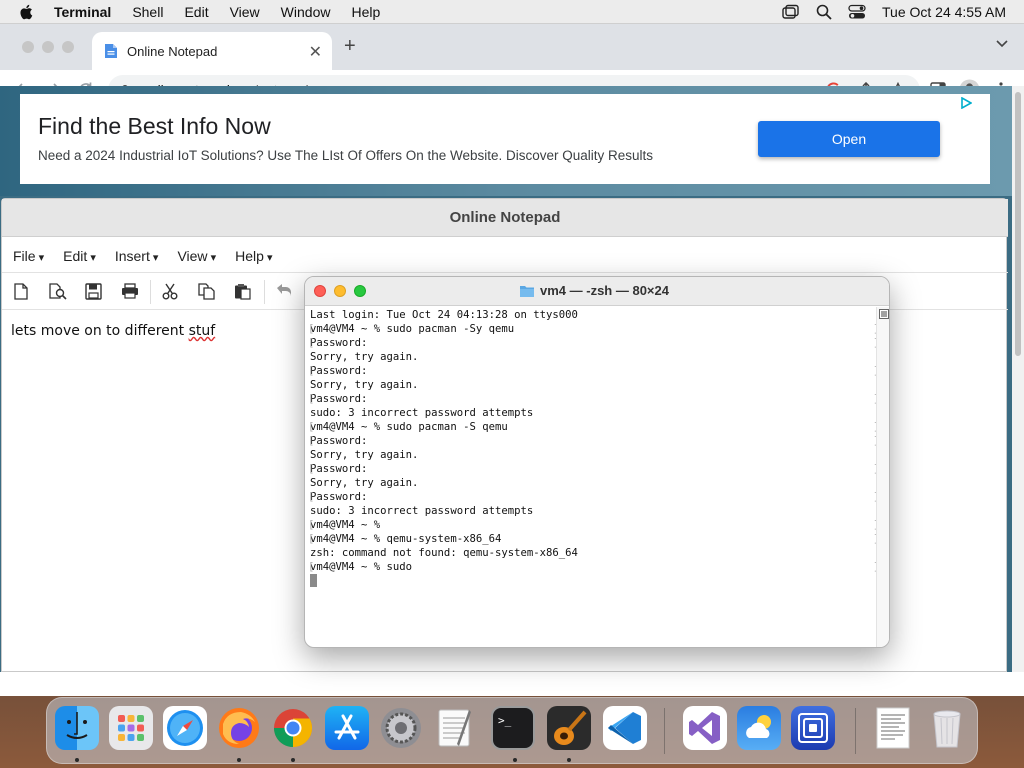 The width and height of the screenshot is (1024, 768). What do you see at coordinates (185, 728) in the screenshot?
I see `safari-app-icon` at bounding box center [185, 728].